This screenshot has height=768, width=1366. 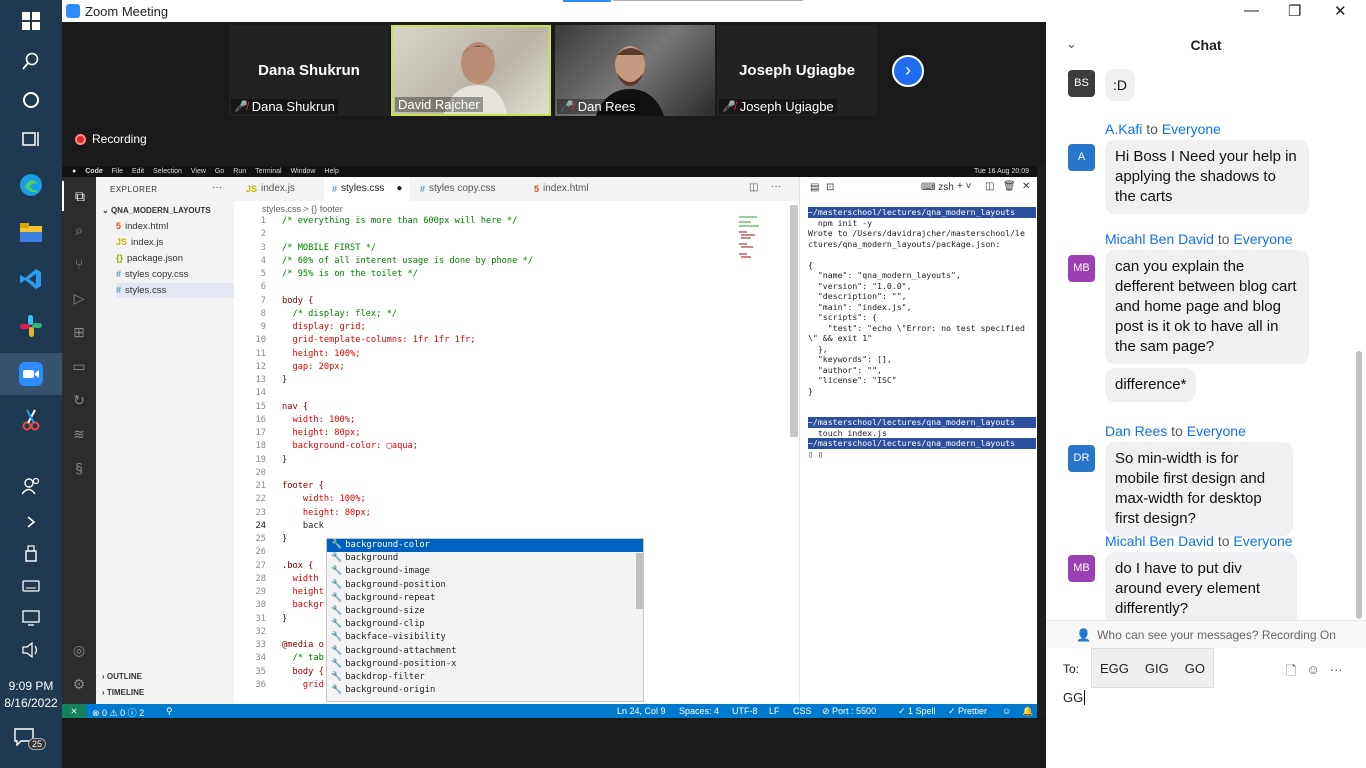 What do you see at coordinates (849, 711) in the screenshot?
I see `live-server-port: ⊘ Port : 5500` at bounding box center [849, 711].